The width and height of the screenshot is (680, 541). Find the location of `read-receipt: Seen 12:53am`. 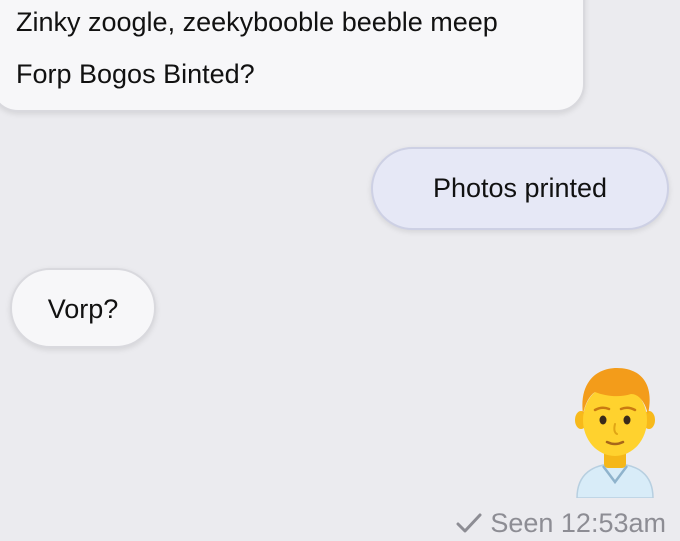

read-receipt: Seen 12:53am is located at coordinates (561, 523).